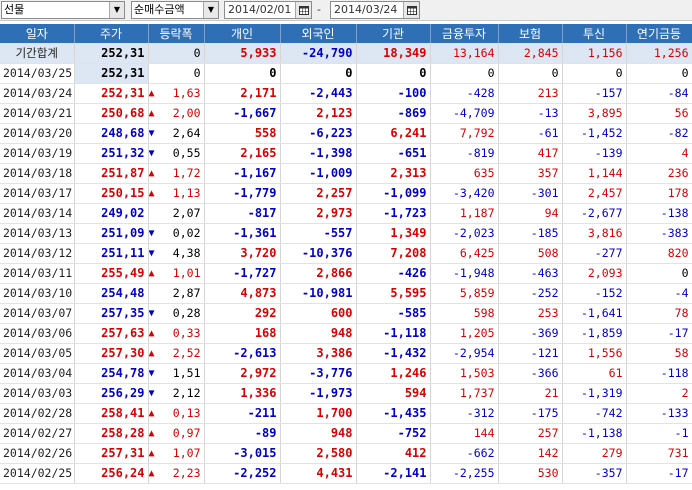 The width and height of the screenshot is (692, 490). I want to click on financial-investment-cell: 635, so click(464, 173).